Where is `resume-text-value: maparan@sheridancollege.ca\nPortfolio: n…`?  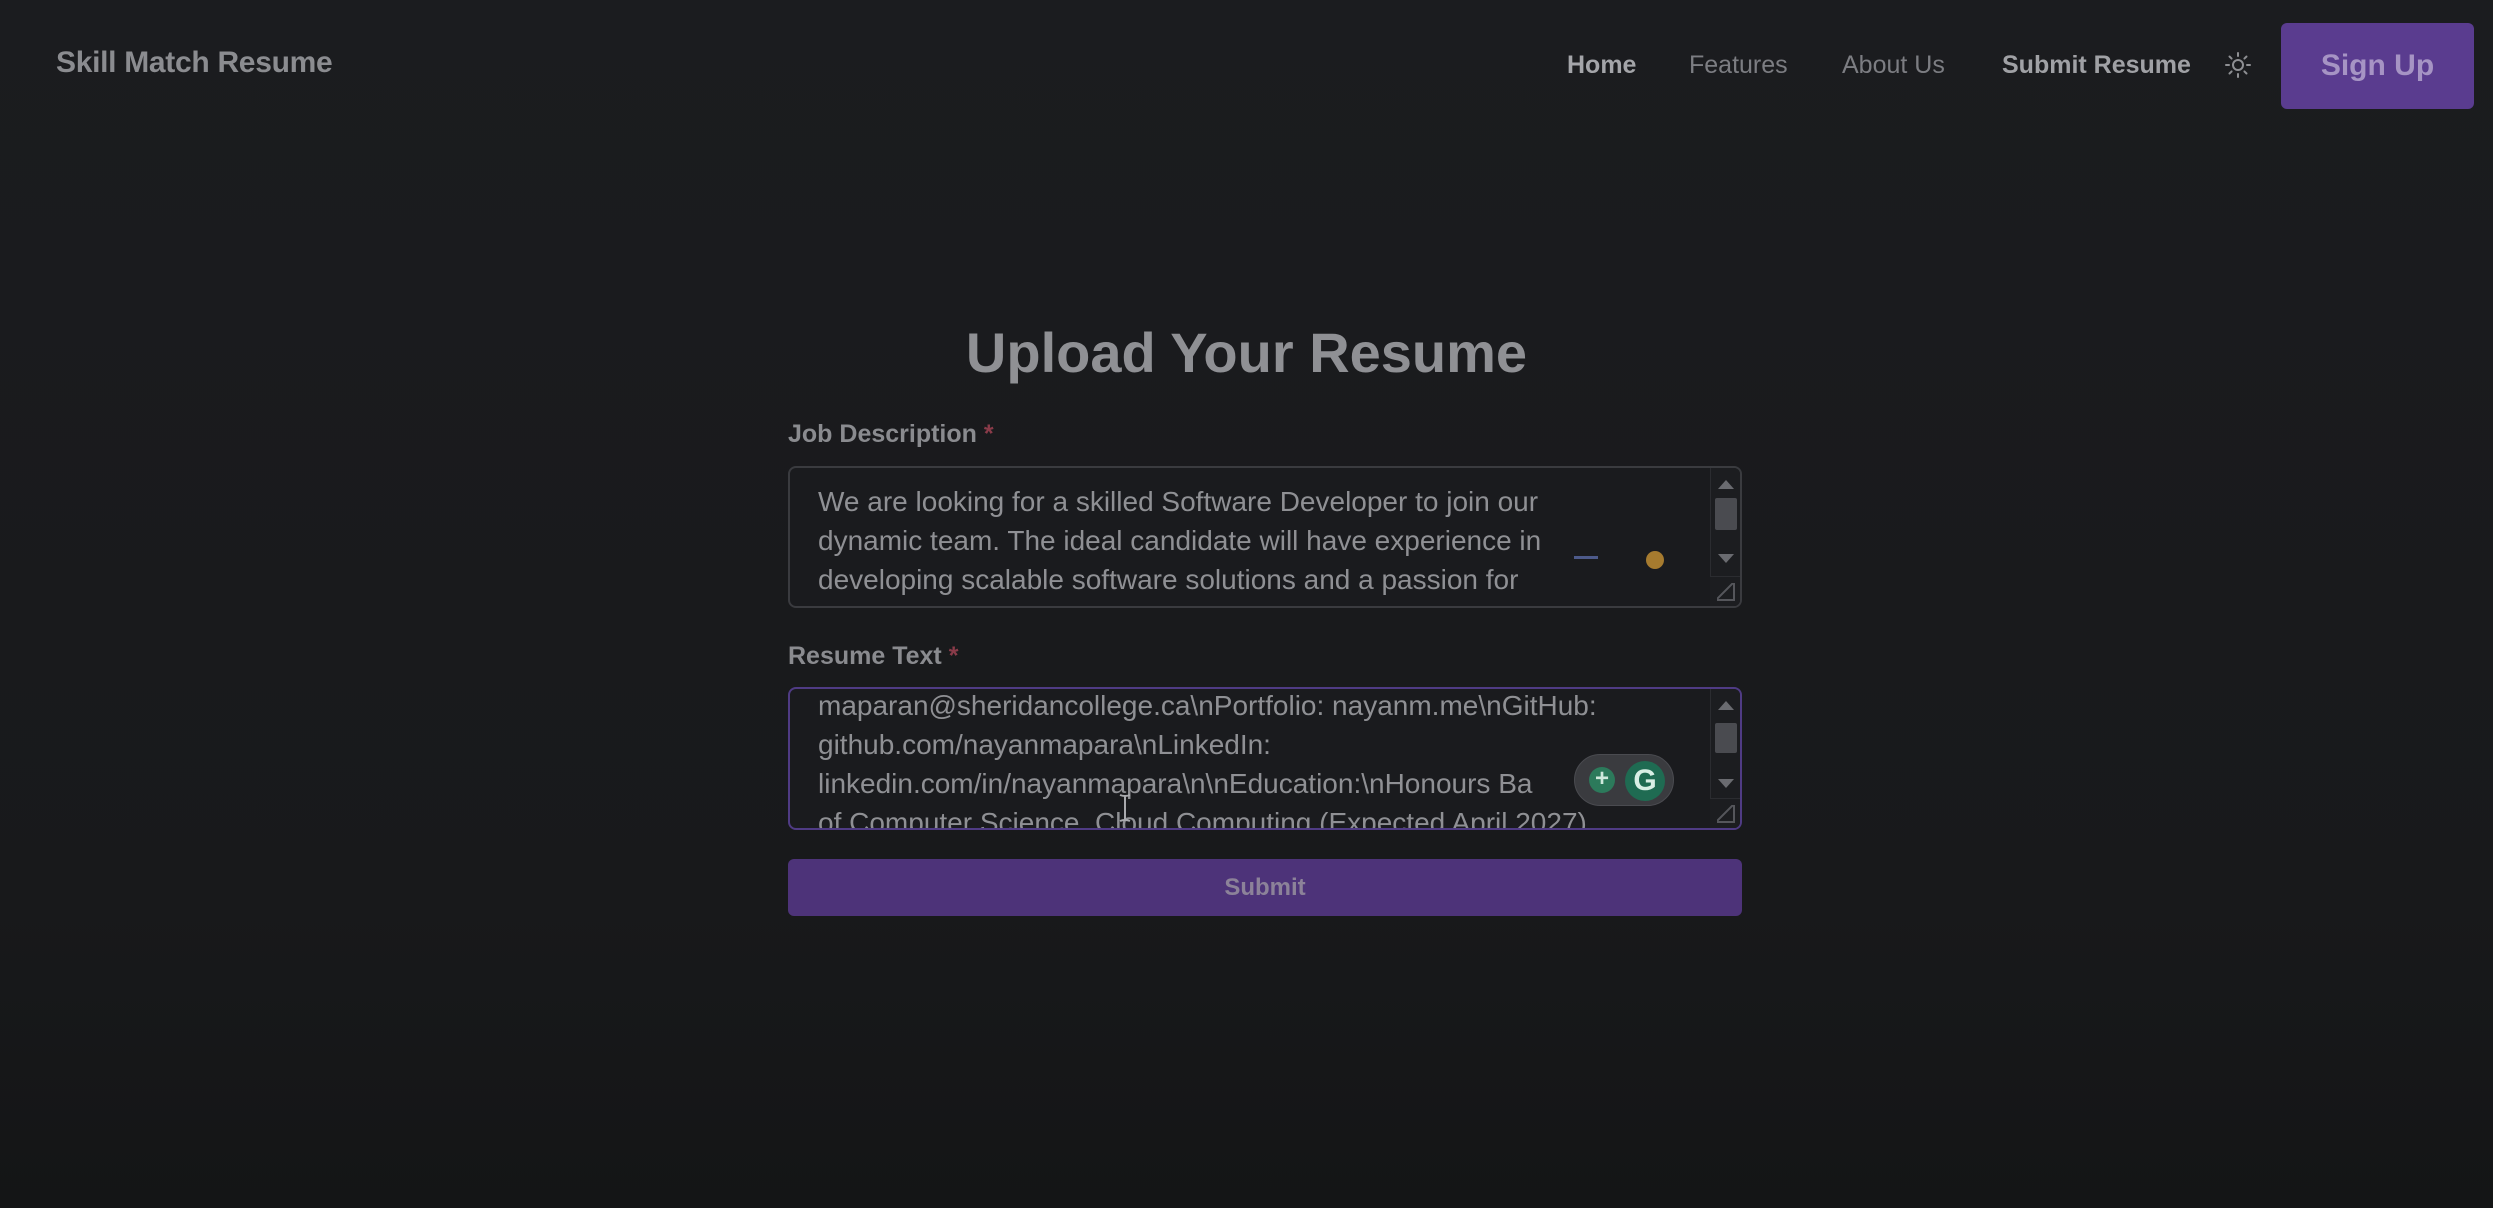
resume-text-value: maparan@sheridancollege.ca\nPortfolio: n… is located at coordinates (1249, 758).